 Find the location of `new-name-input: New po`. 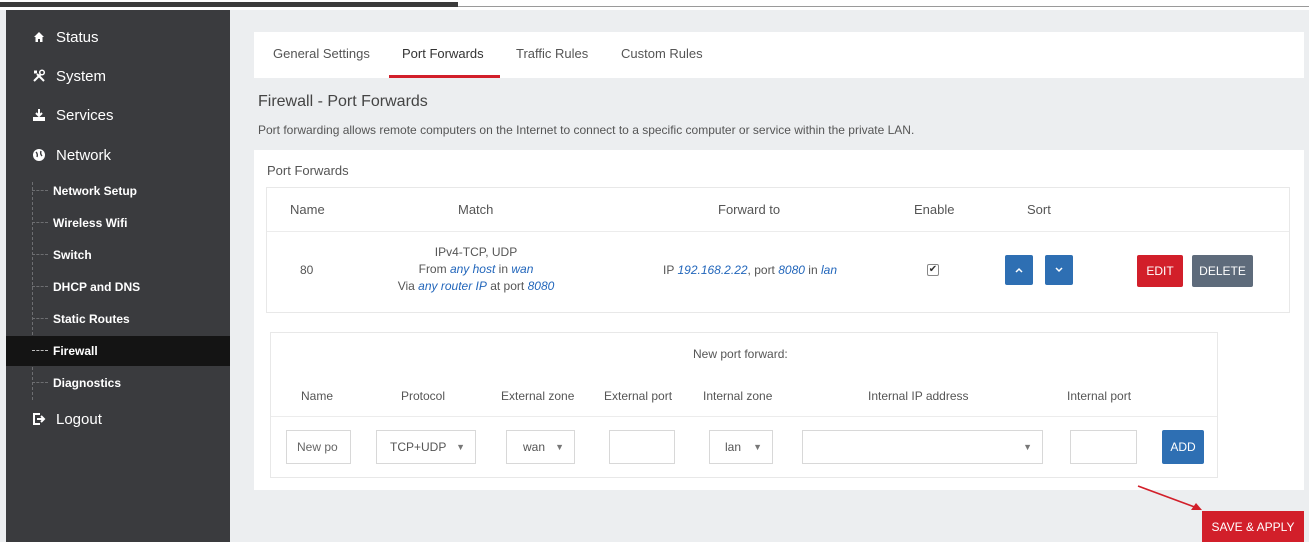

new-name-input: New po is located at coordinates (318, 447).